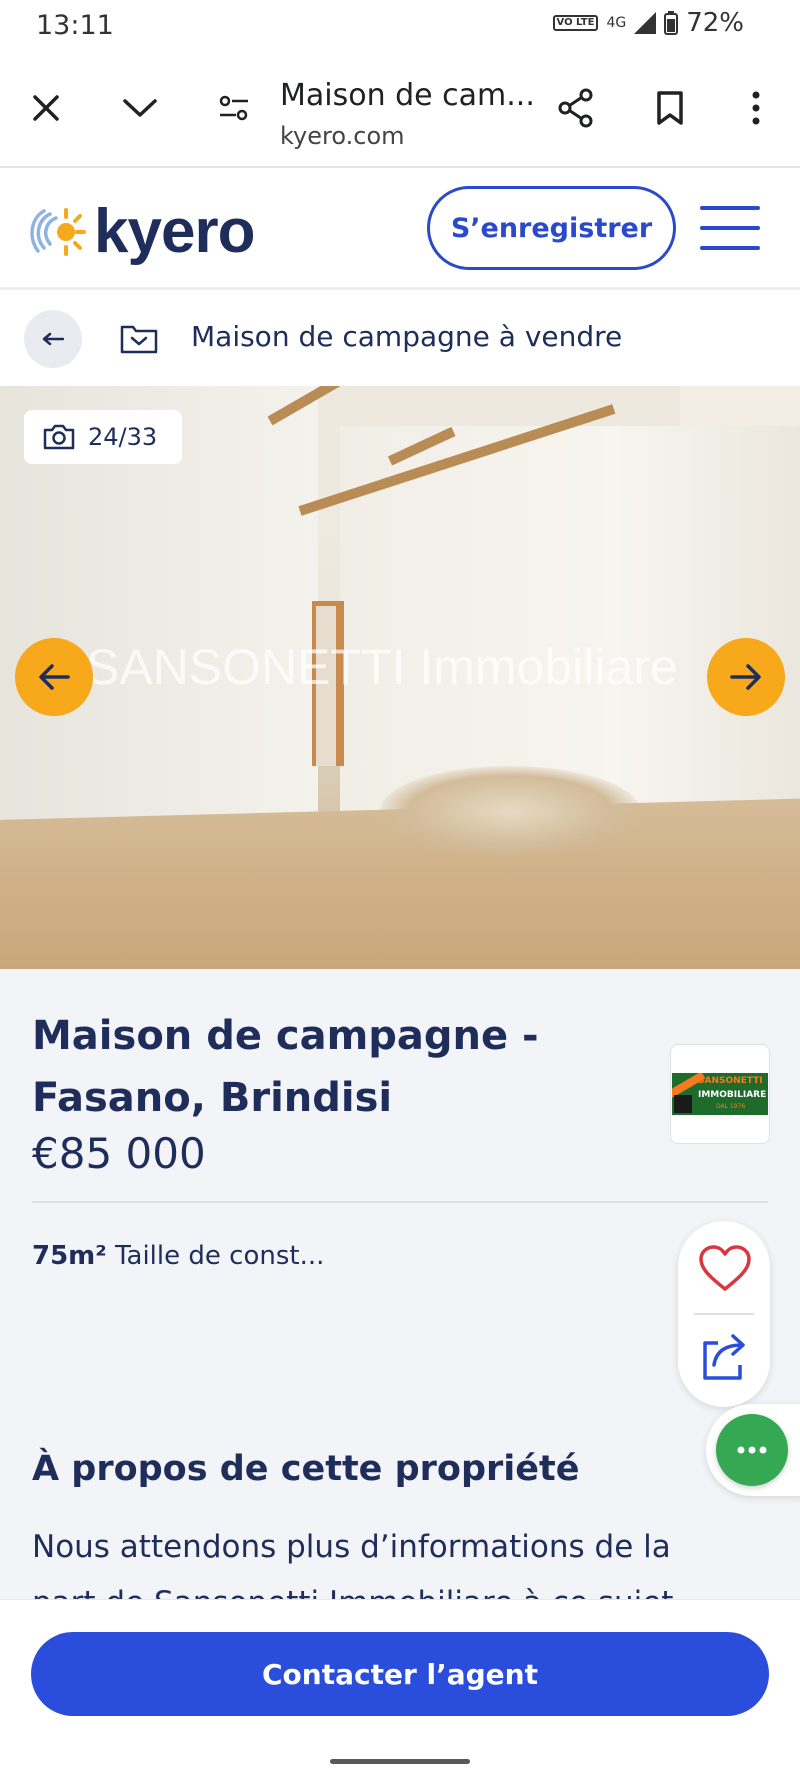 This screenshot has height=1777, width=800. I want to click on photo-counter: 24/33, so click(103, 437).